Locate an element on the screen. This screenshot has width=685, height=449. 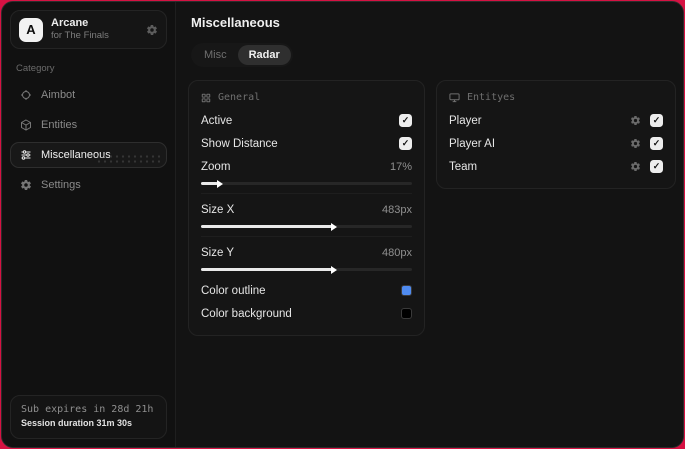
size-x-slider-fill is located at coordinates (269, 226).